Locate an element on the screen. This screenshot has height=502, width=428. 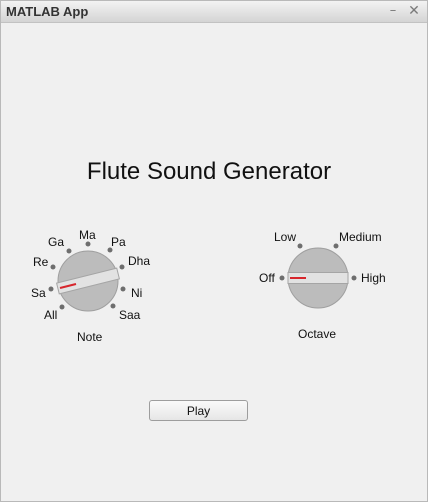
octave-tick-off is located at coordinates (282, 278).